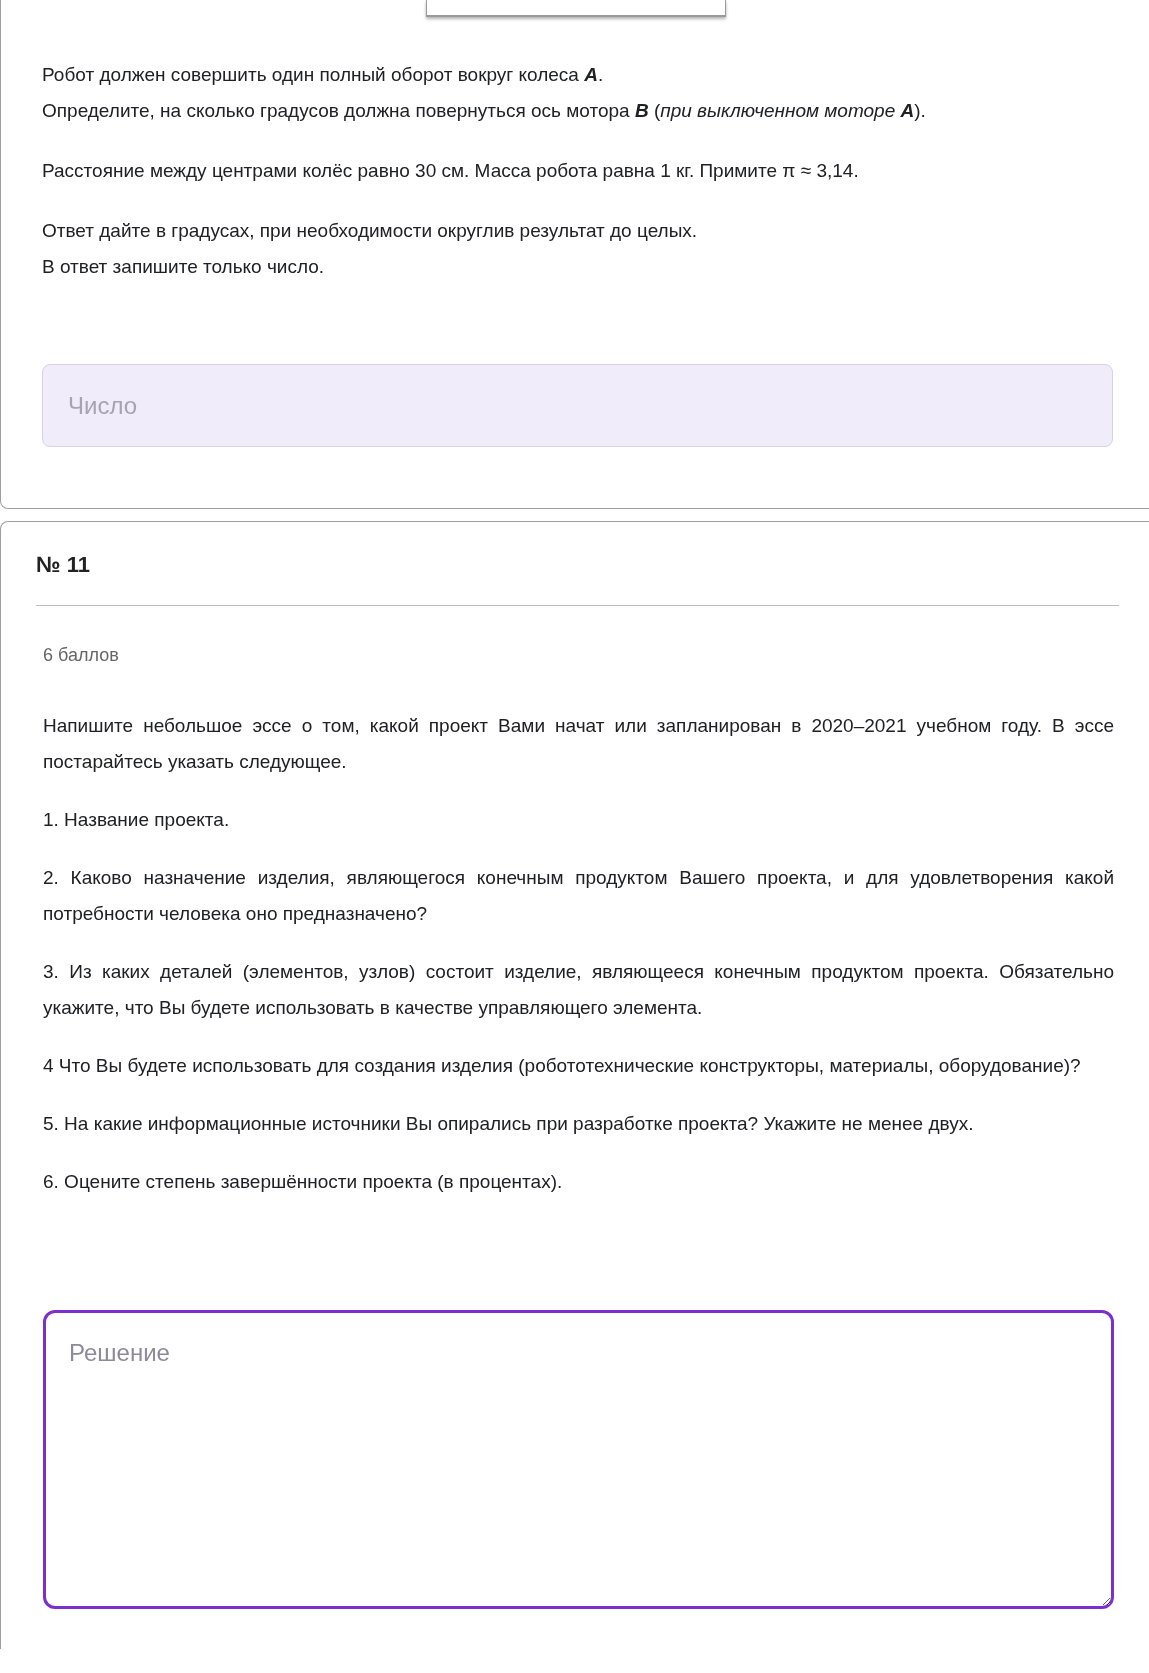 Image resolution: width=1149 pixels, height=1673 pixels. Describe the element at coordinates (81, 655) in the screenshot. I see `points-label: 6 баллов` at that location.